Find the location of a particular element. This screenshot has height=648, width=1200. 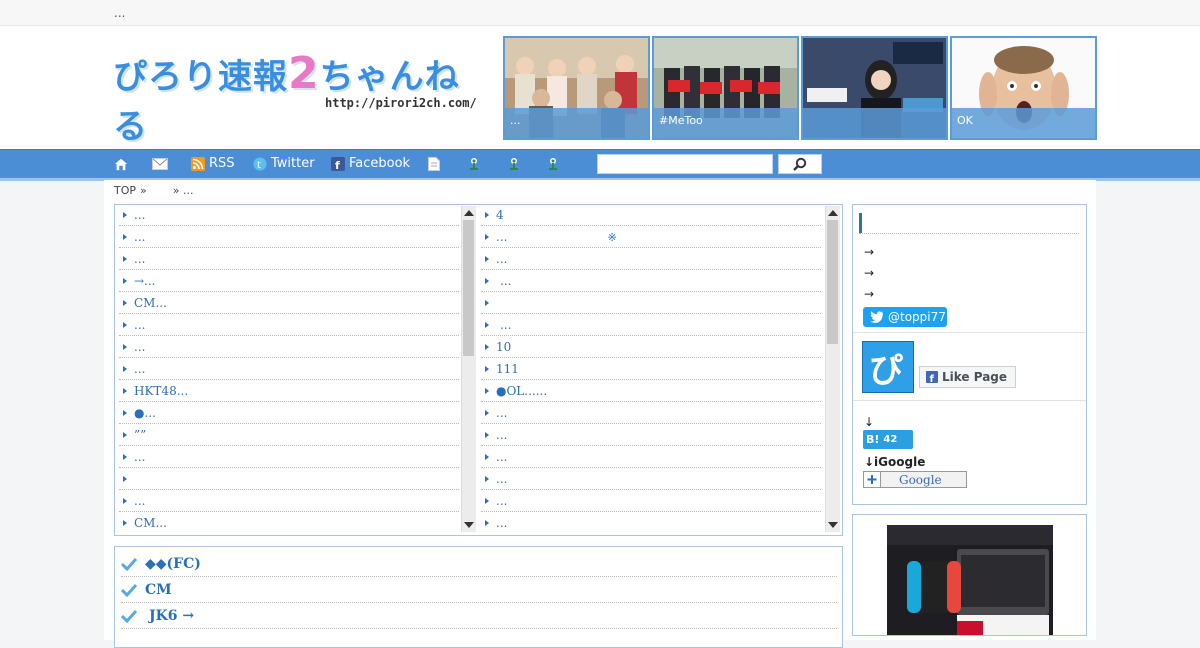

search-icon is located at coordinates (800, 164).